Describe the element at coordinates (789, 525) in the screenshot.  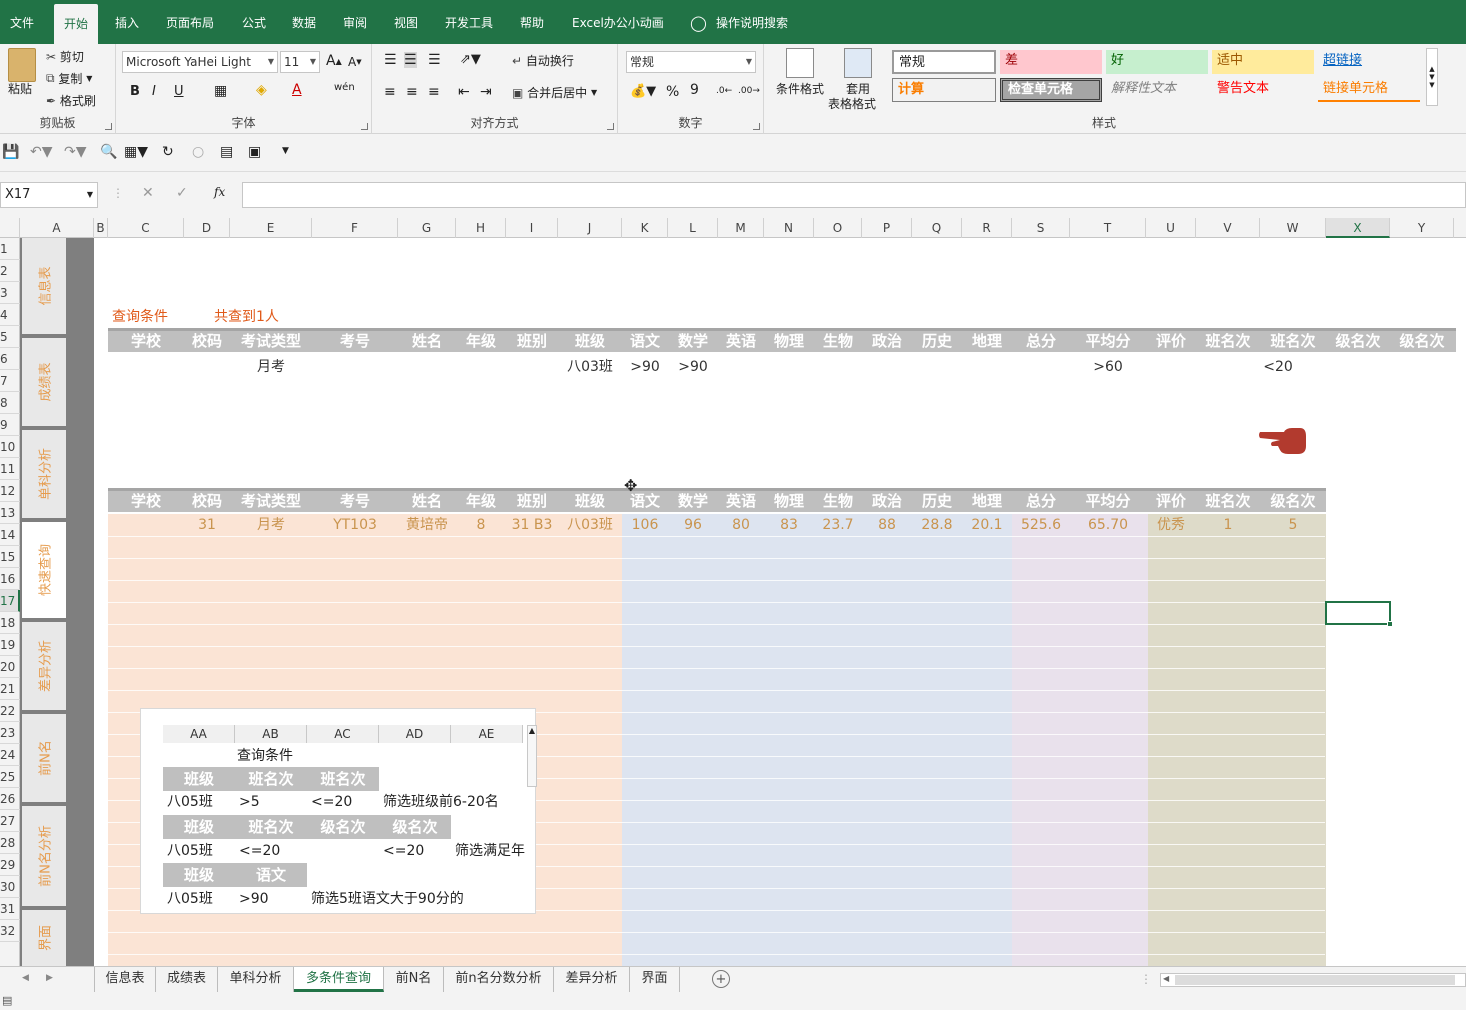
I see `result-cell: 83` at that location.